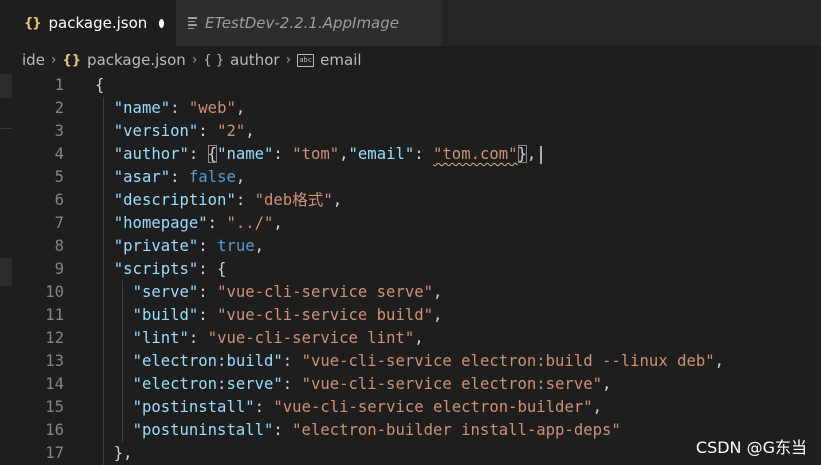 This screenshot has width=821, height=465. Describe the element at coordinates (631, 23) in the screenshot. I see `tab-bar-empty` at that location.